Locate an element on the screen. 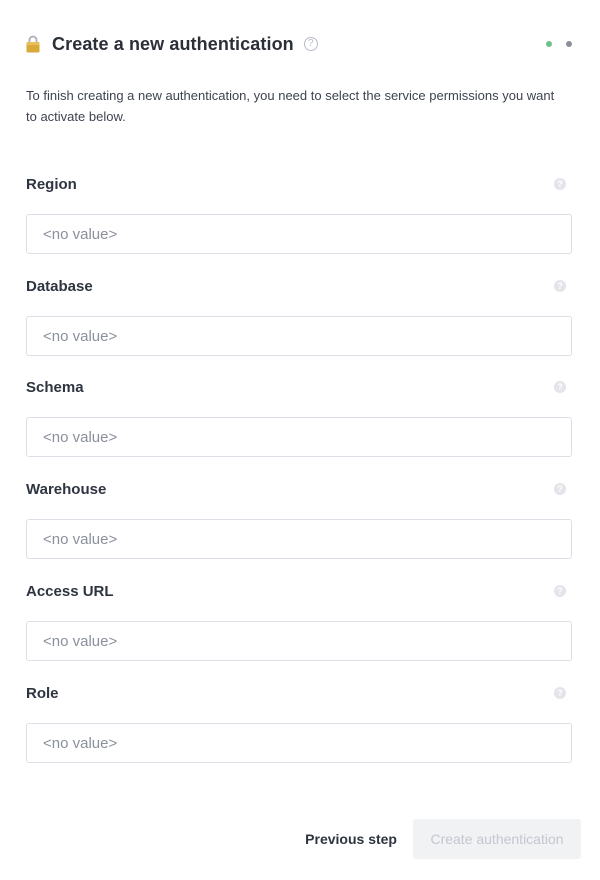 This screenshot has height=880, width=600. field-role: Role ? is located at coordinates (299, 723).